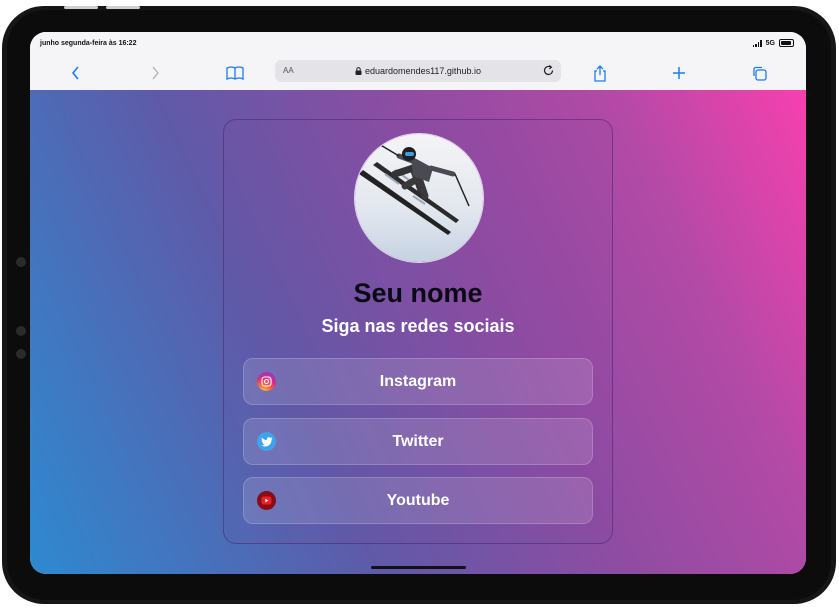  What do you see at coordinates (88, 43) in the screenshot?
I see `status-time: junho segunda-feira às 16:22` at bounding box center [88, 43].